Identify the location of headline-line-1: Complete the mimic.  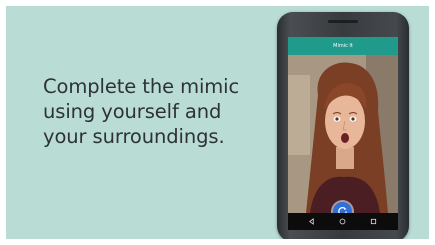
(141, 86).